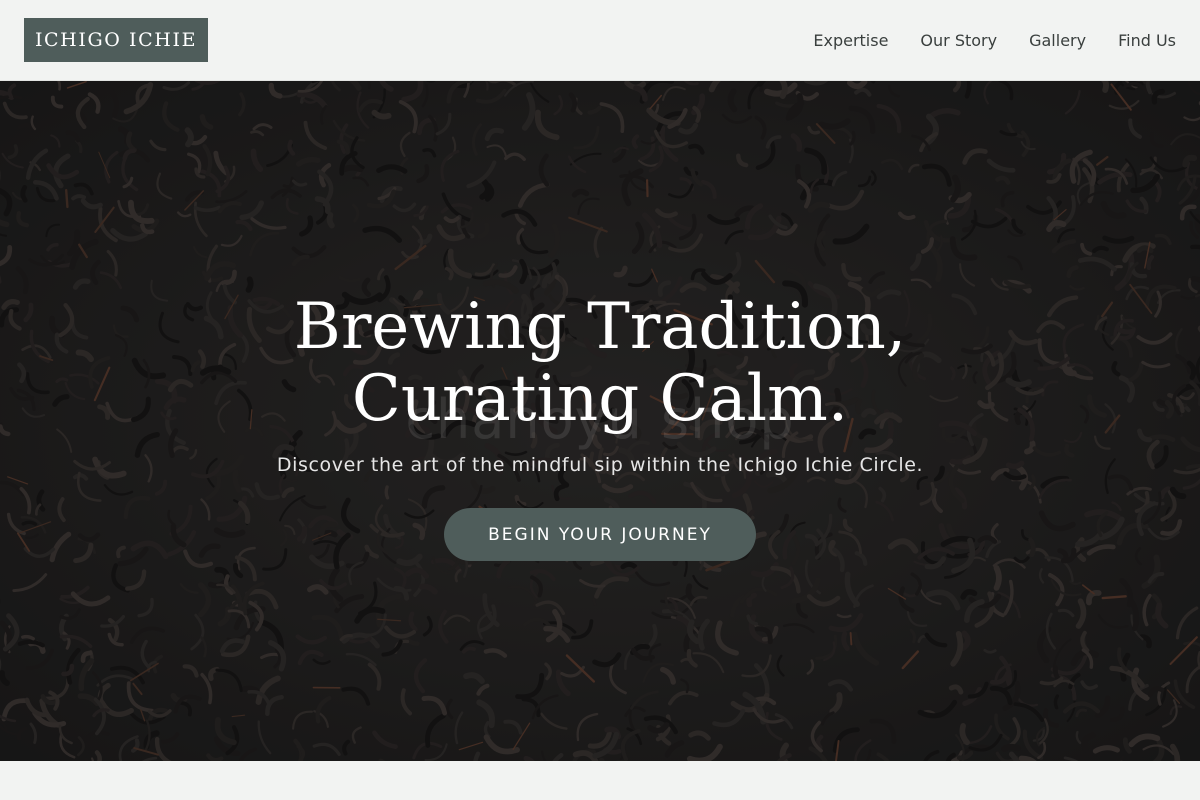  I want to click on begin-journey-button: BEGIN YOUR JOURNEY, so click(600, 534).